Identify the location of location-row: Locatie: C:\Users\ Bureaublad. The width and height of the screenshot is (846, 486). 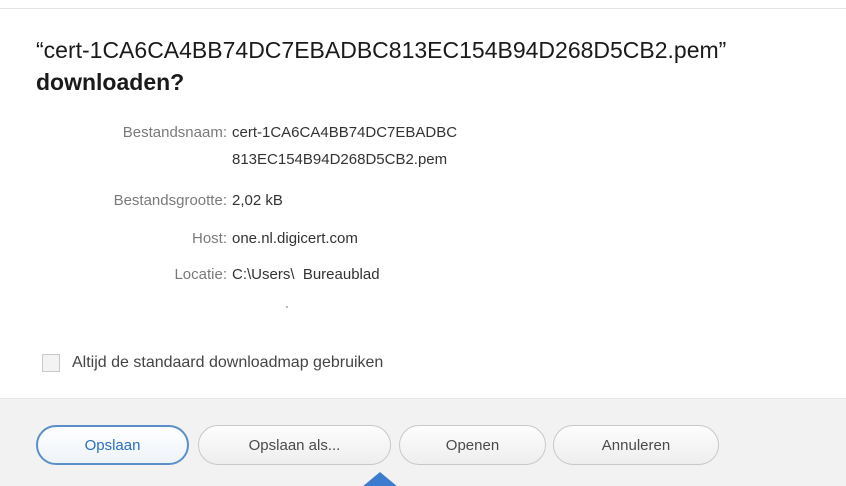
(190, 275).